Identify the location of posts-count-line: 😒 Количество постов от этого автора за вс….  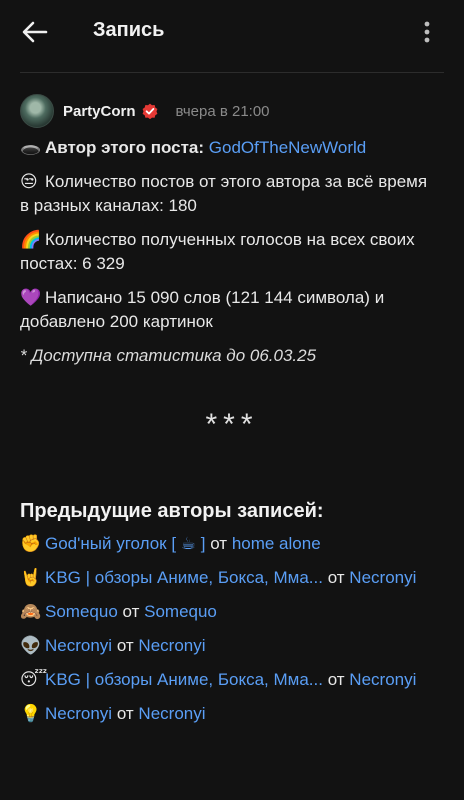
(230, 194).